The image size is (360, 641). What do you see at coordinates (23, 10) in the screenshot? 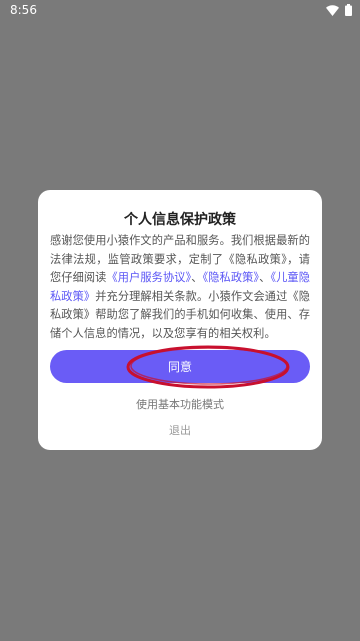
I see `status-time: 8:56` at bounding box center [23, 10].